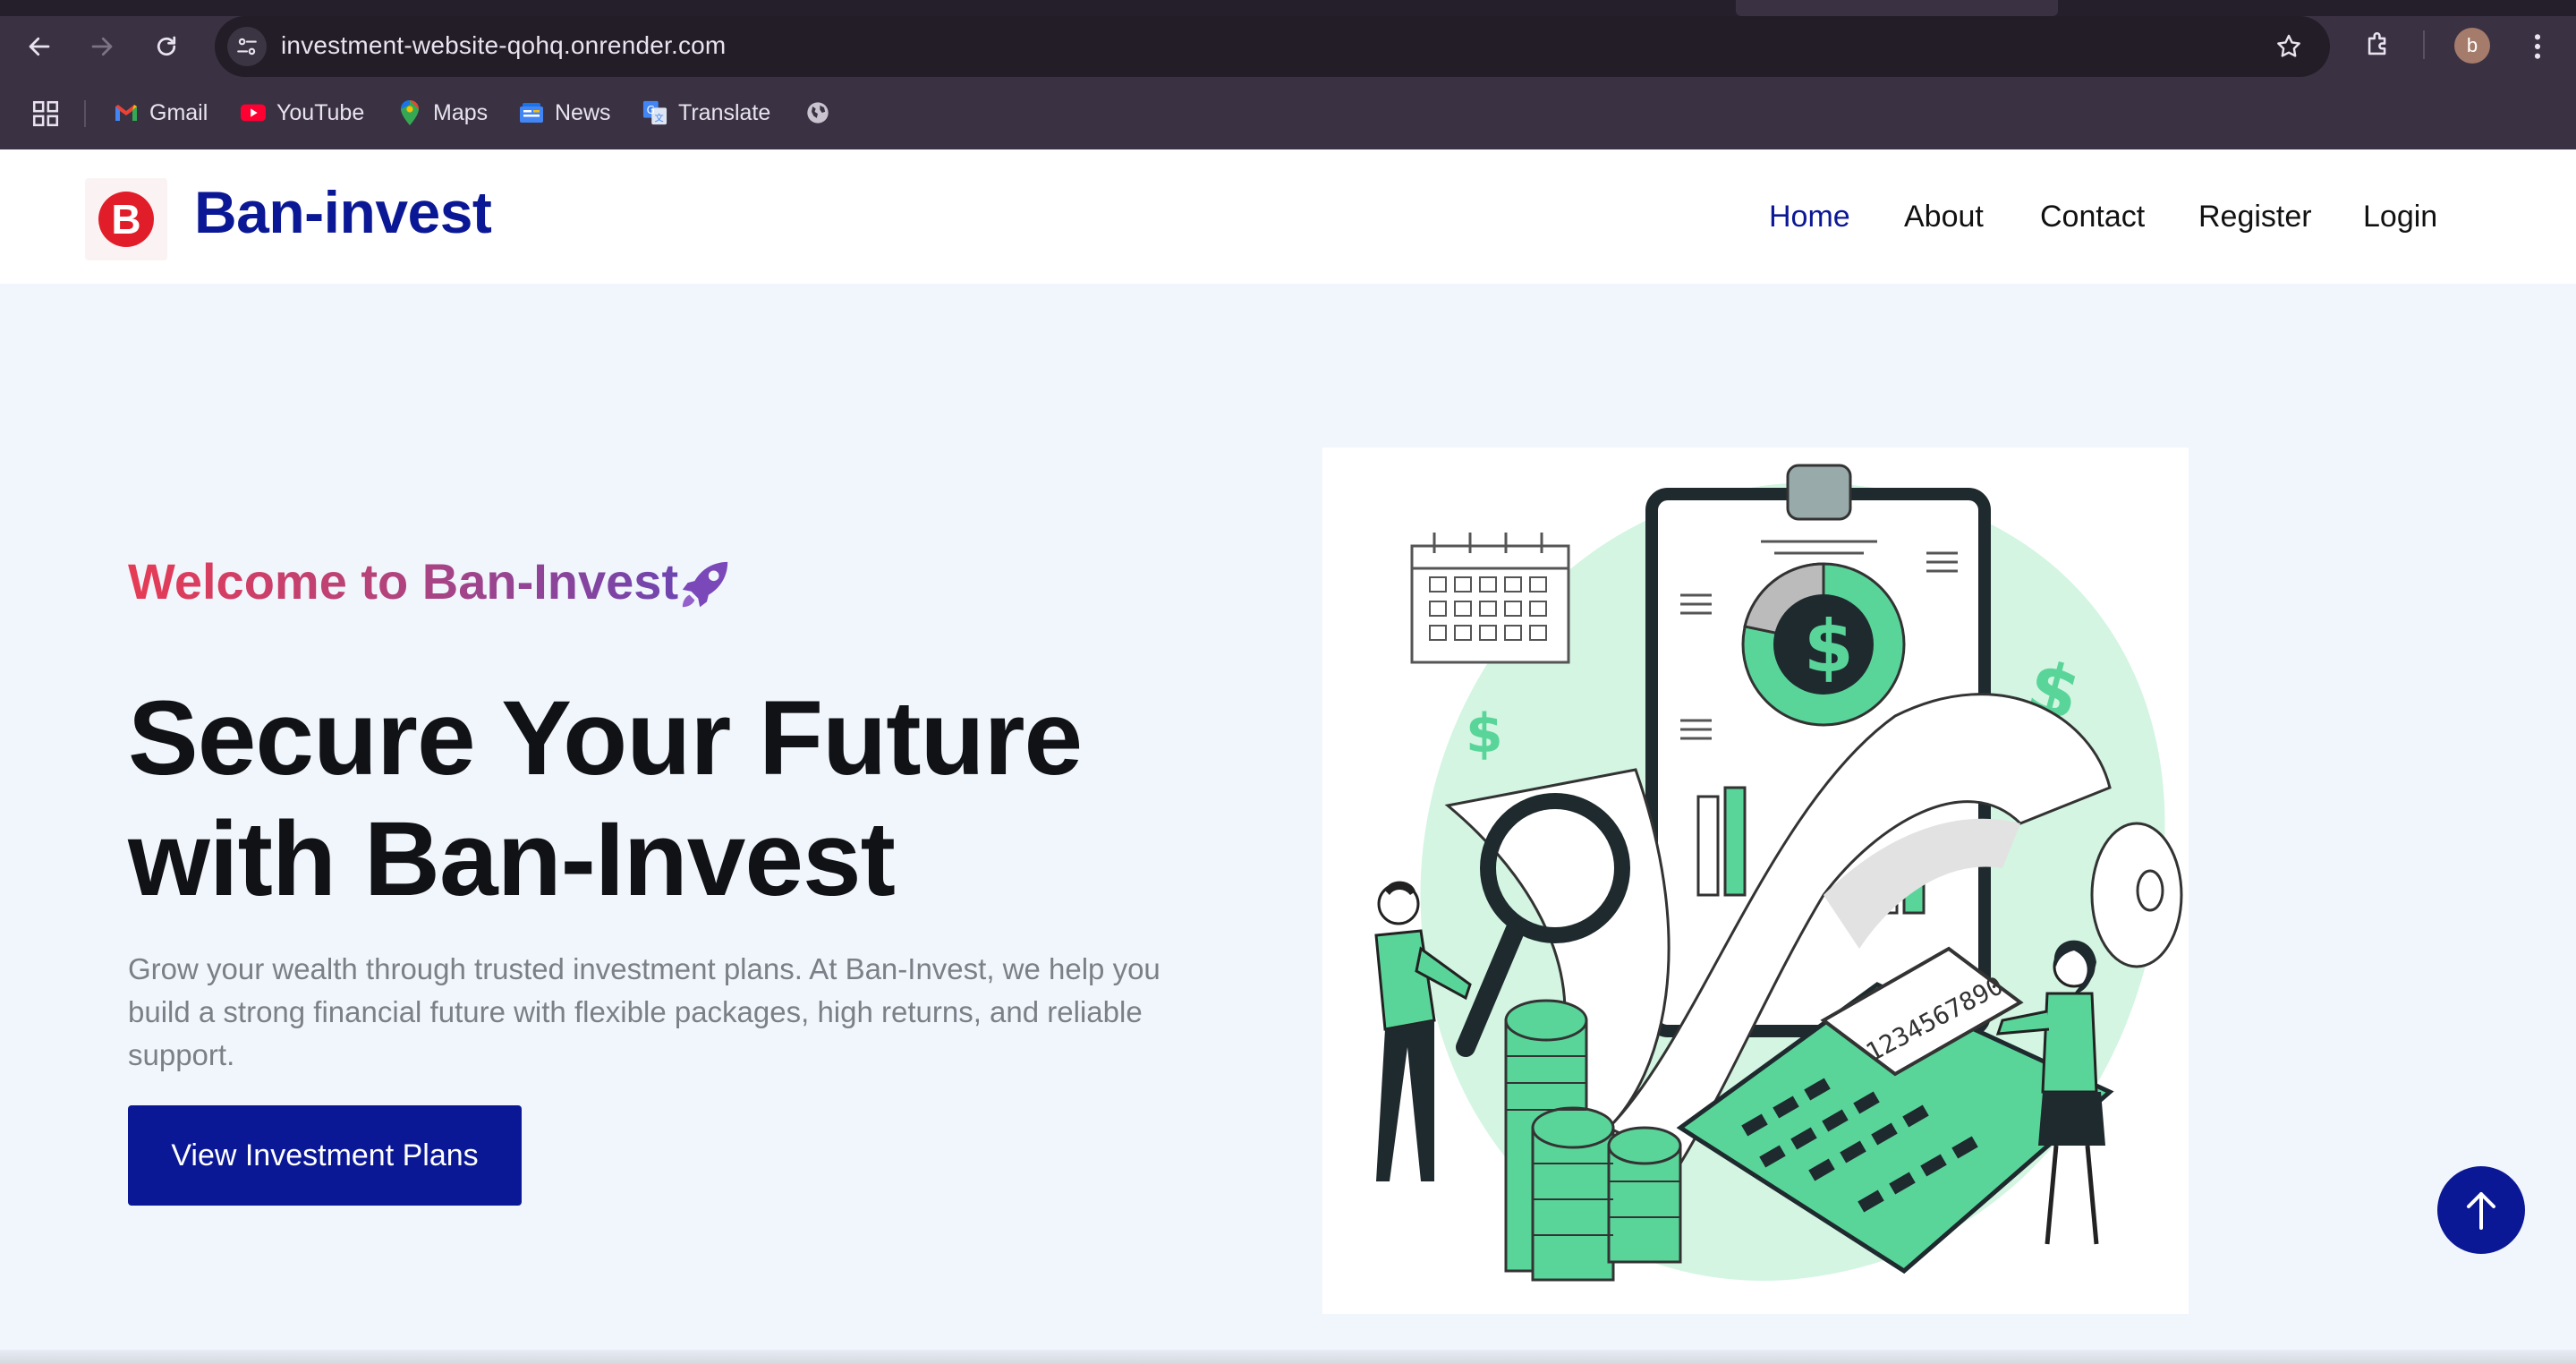 The width and height of the screenshot is (2576, 1364). Describe the element at coordinates (1897, 8) in the screenshot. I see `active-tab` at that location.